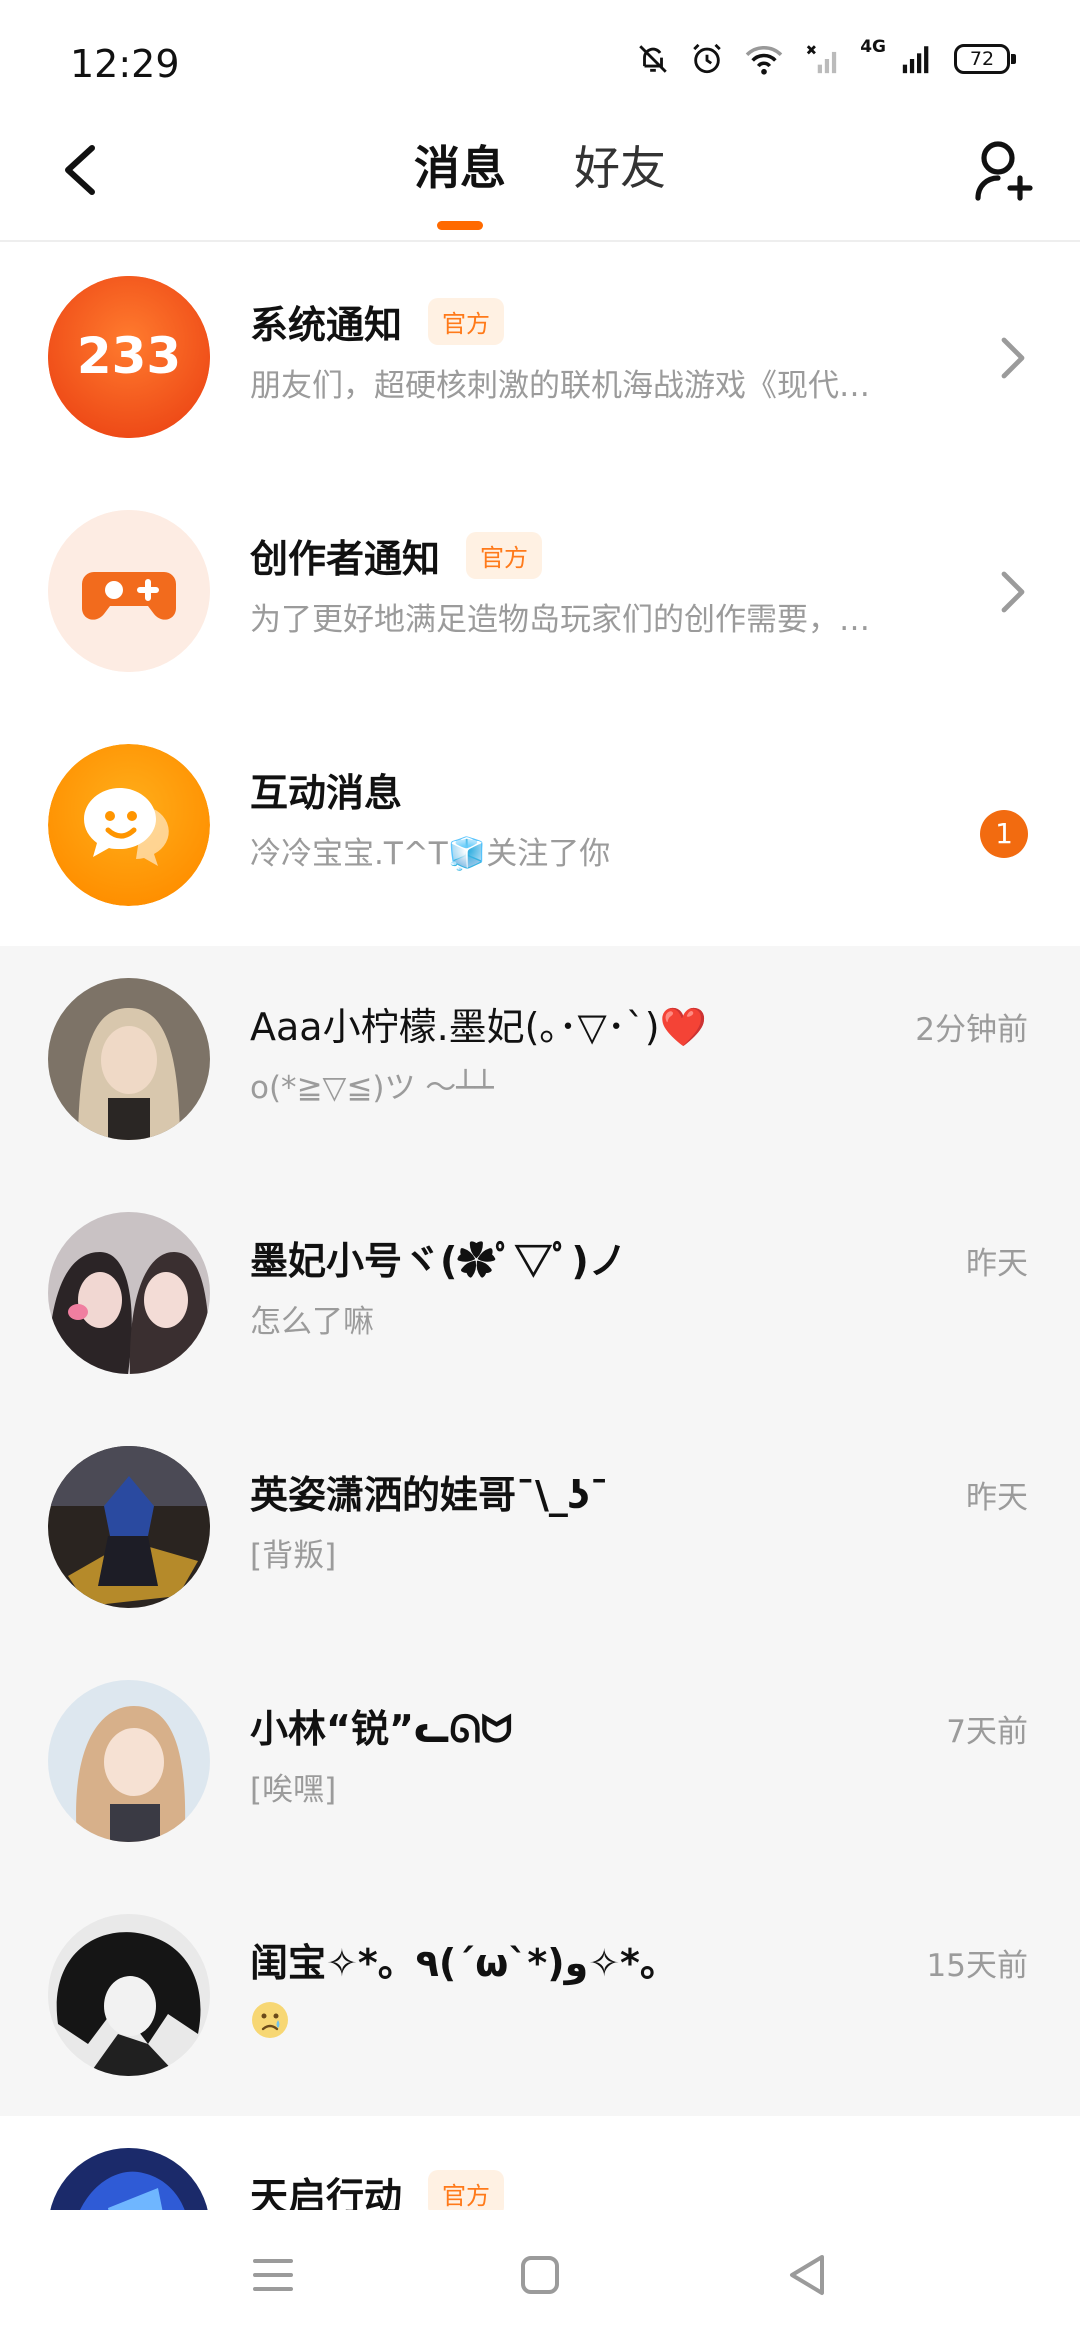 Image resolution: width=1080 pixels, height=2340 pixels. What do you see at coordinates (345, 559) in the screenshot?
I see `conversation-name: 创作者通知` at bounding box center [345, 559].